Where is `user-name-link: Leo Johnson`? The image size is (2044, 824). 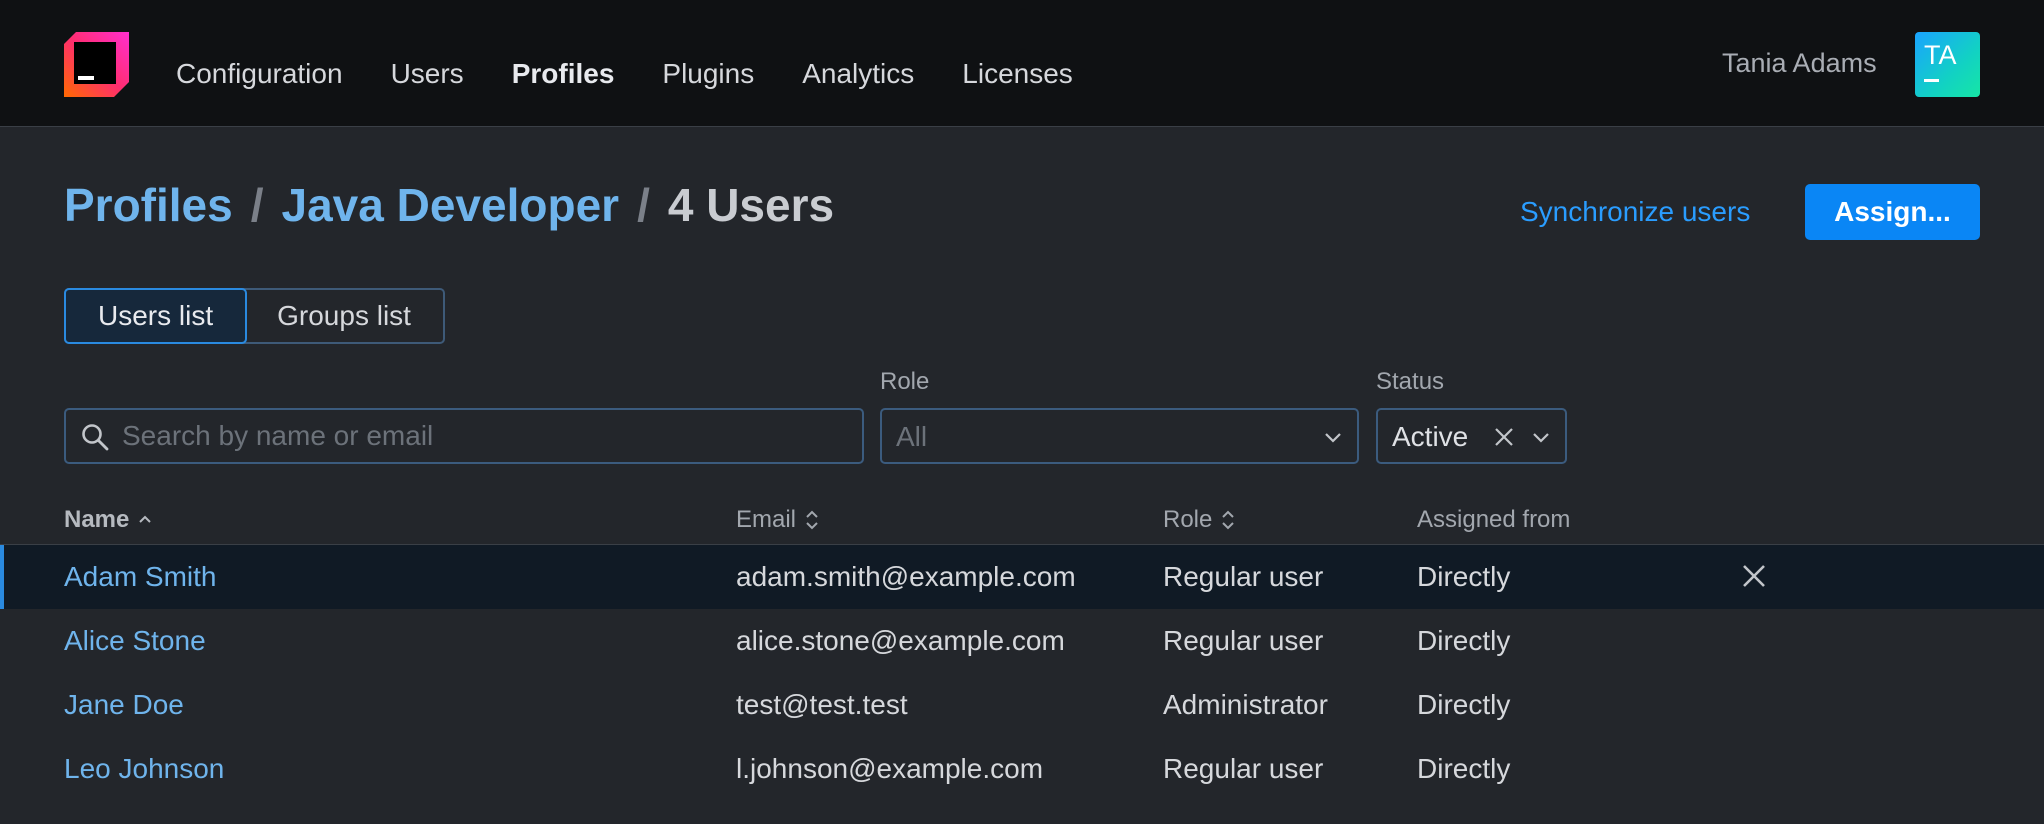 user-name-link: Leo Johnson is located at coordinates (144, 769).